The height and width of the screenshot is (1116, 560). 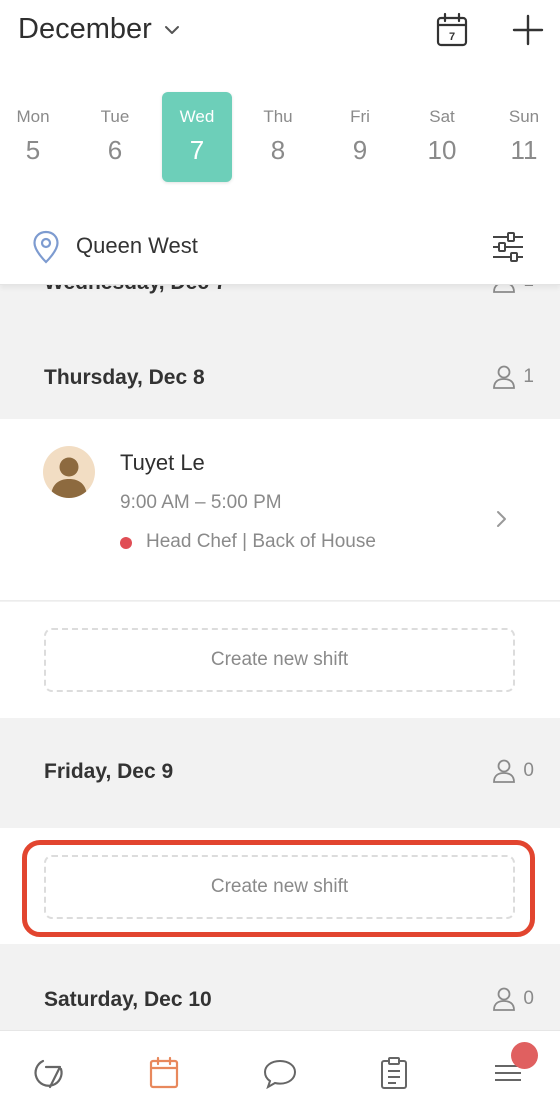 What do you see at coordinates (197, 150) in the screenshot?
I see `day-number: 7` at bounding box center [197, 150].